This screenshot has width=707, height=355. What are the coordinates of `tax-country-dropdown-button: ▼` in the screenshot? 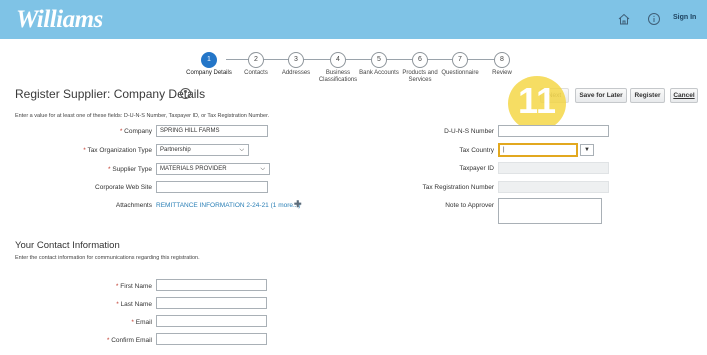 It's located at (587, 150).